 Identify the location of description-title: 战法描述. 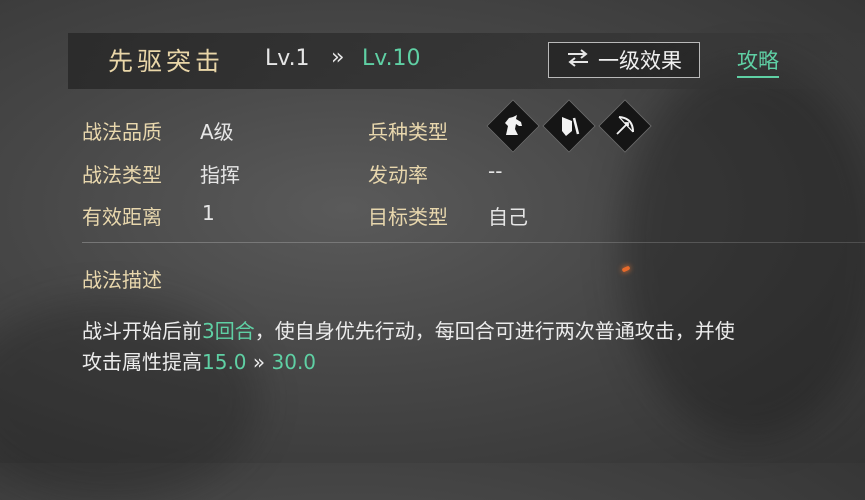
(122, 280).